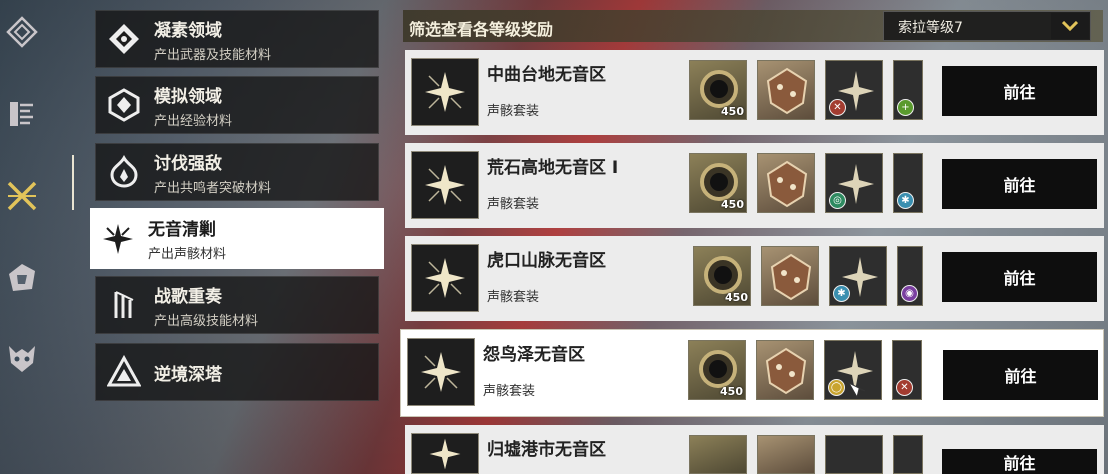 This screenshot has width=1108, height=474. I want to click on echo-reward: ◯, so click(853, 370).